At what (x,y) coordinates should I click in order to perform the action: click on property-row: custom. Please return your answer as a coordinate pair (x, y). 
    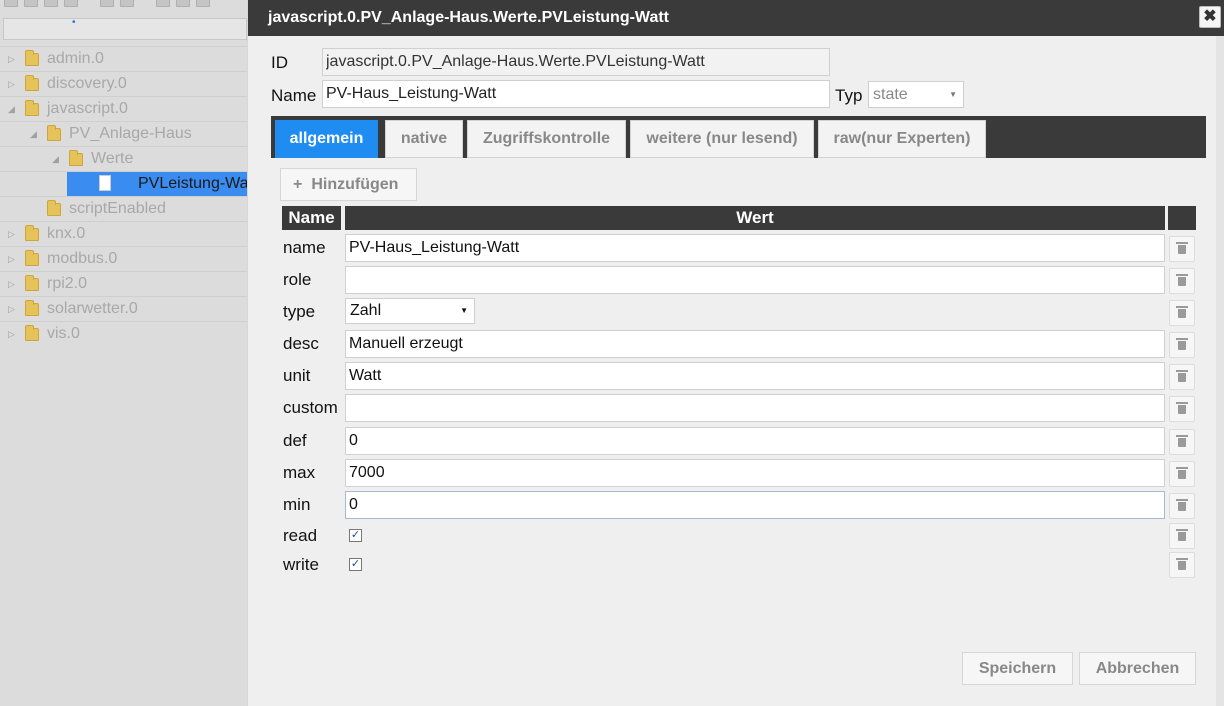
    Looking at the image, I should click on (739, 408).